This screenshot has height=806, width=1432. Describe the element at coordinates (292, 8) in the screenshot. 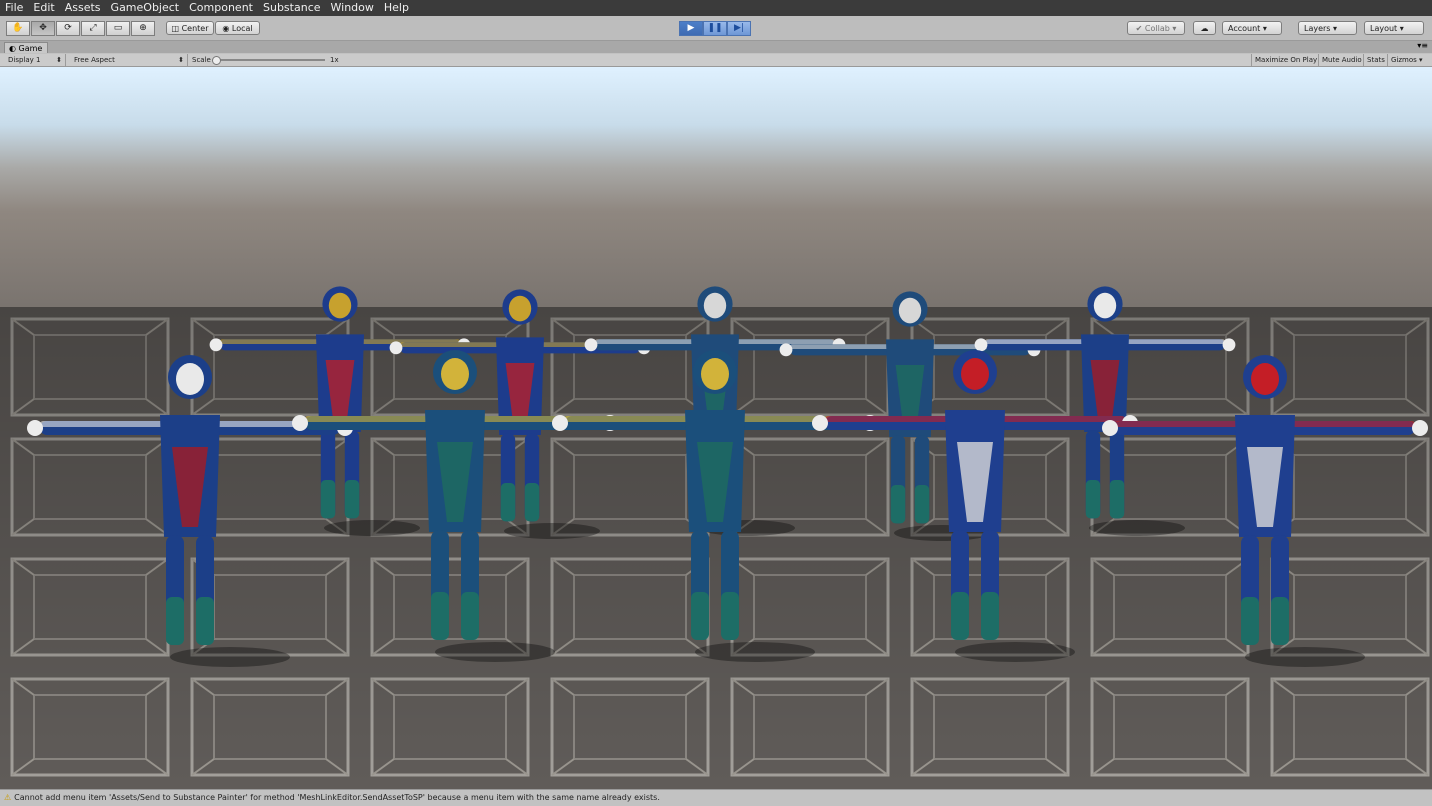

I see `menu-substance: Substance` at that location.